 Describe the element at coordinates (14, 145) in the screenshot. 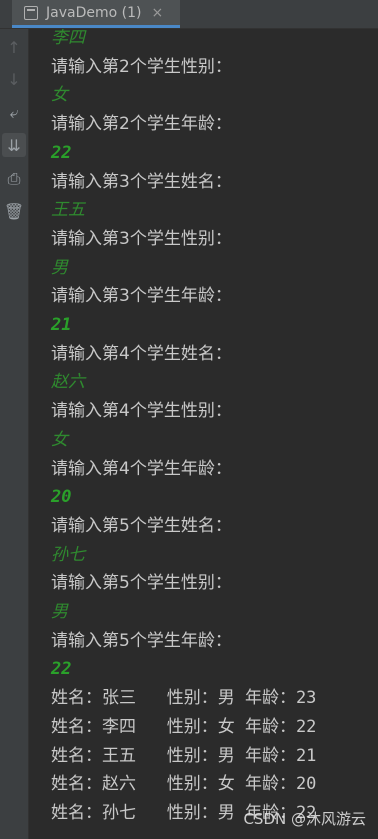

I see `scroll-to-end-icon: ⇊` at that location.